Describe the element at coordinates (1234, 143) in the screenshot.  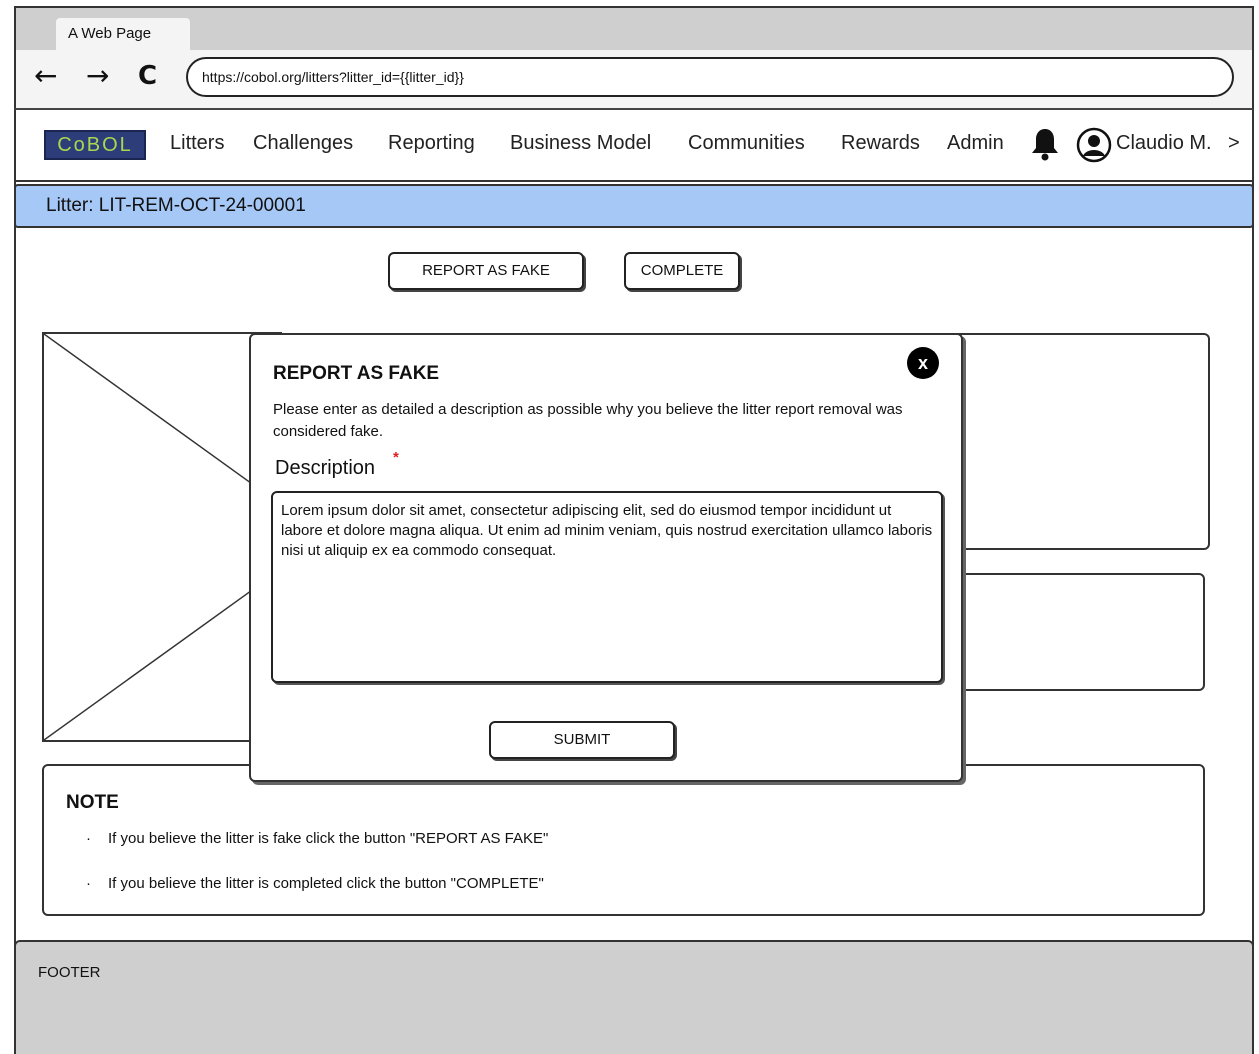
I see `chevron-right-icon: >` at that location.